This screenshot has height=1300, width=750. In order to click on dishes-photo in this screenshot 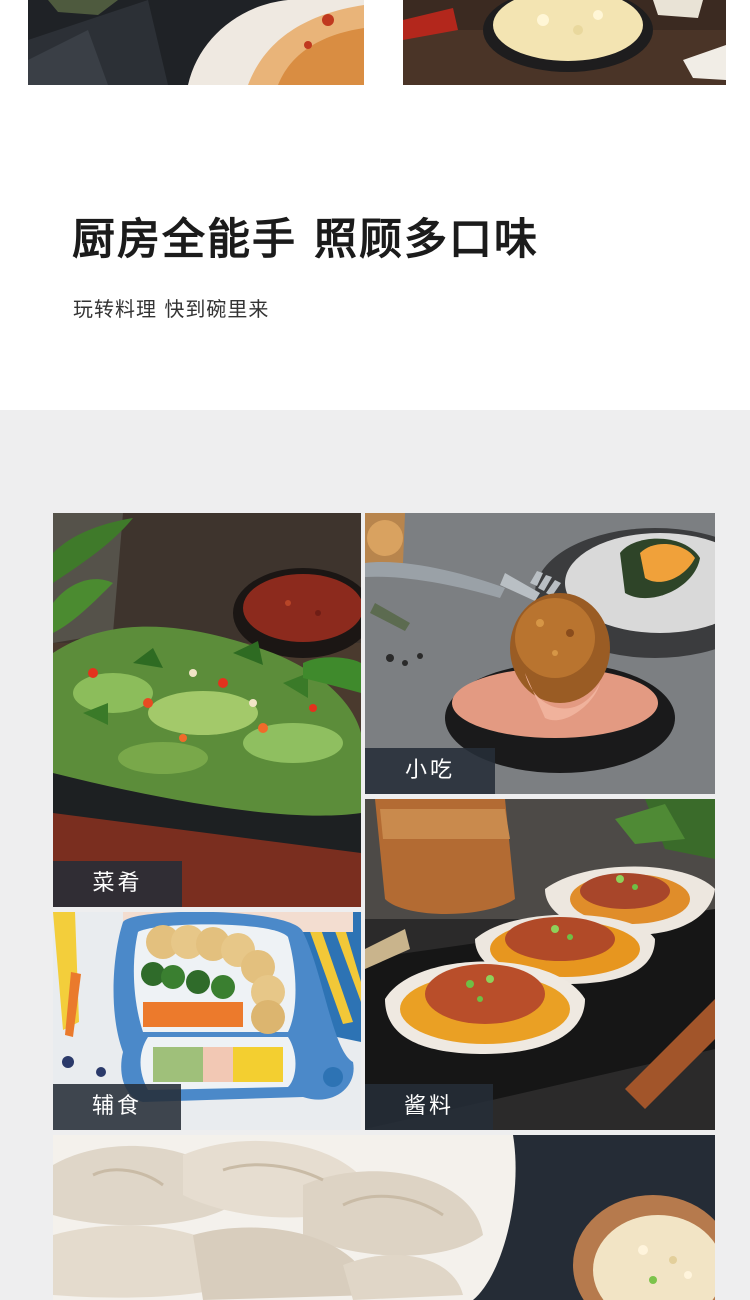, I will do `click(207, 710)`.